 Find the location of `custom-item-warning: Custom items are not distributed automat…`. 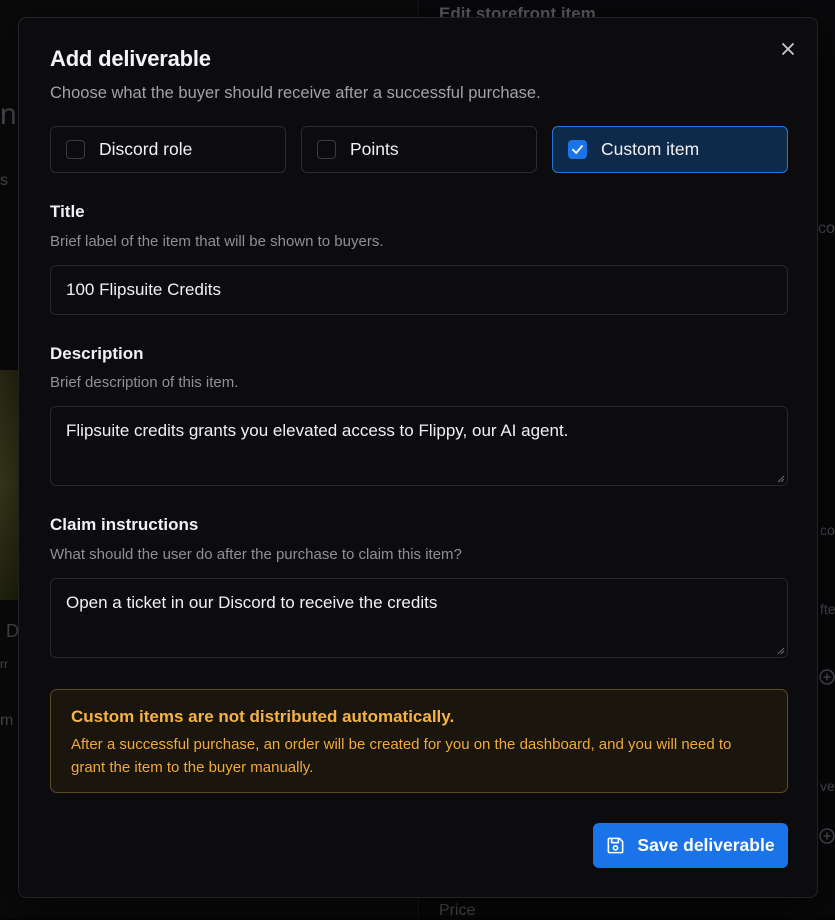

custom-item-warning: Custom items are not distributed automat… is located at coordinates (419, 741).